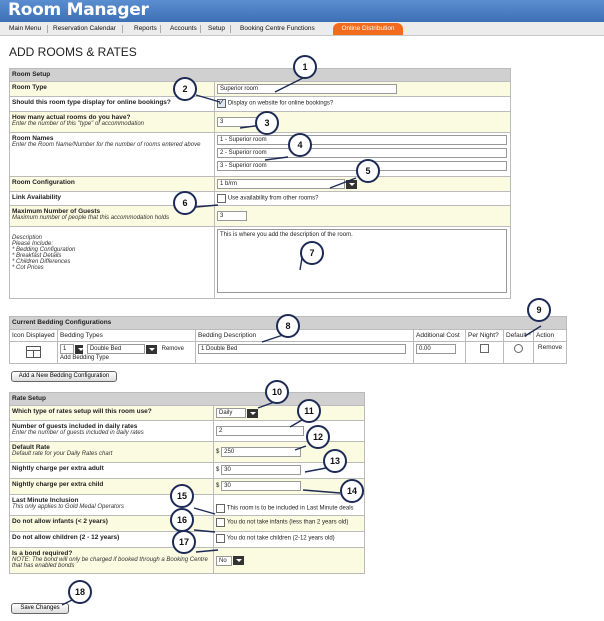 The height and width of the screenshot is (621, 604). What do you see at coordinates (182, 520) in the screenshot?
I see `callout-16: 16` at bounding box center [182, 520].